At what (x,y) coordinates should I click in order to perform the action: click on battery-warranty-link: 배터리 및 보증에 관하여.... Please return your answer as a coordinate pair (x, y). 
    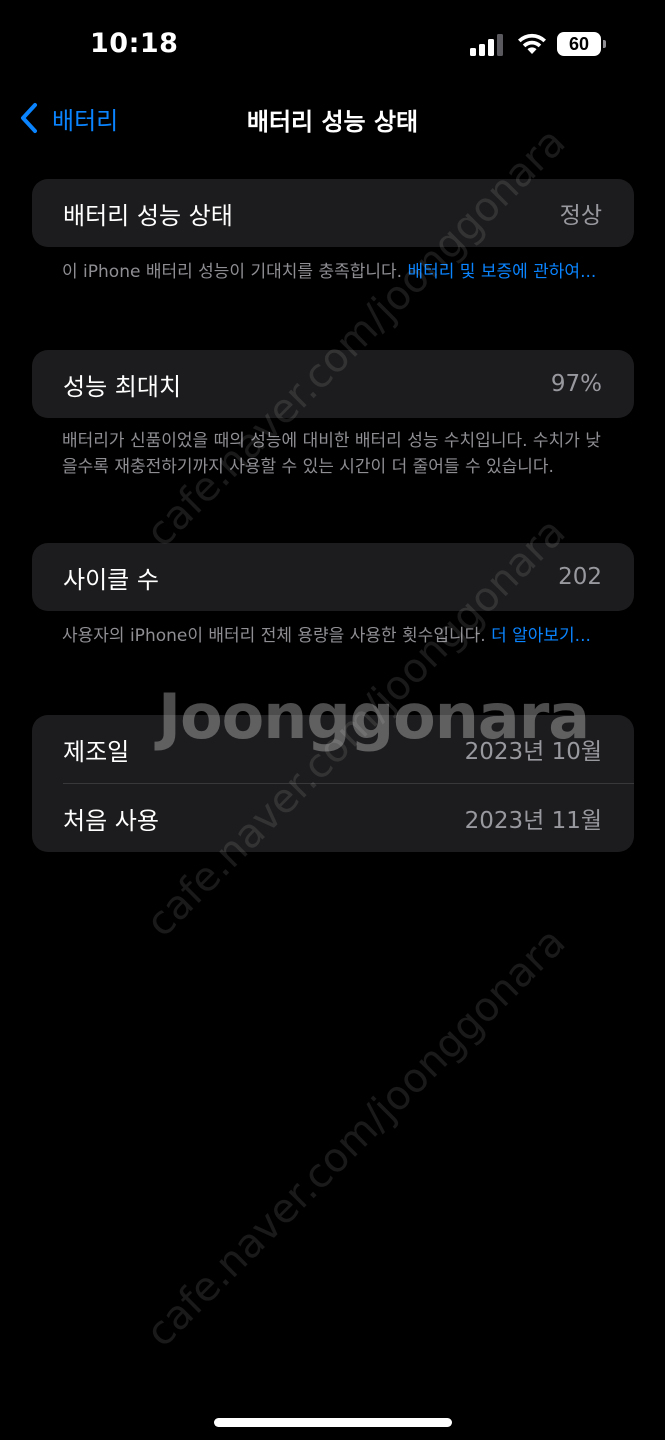
    Looking at the image, I should click on (501, 272).